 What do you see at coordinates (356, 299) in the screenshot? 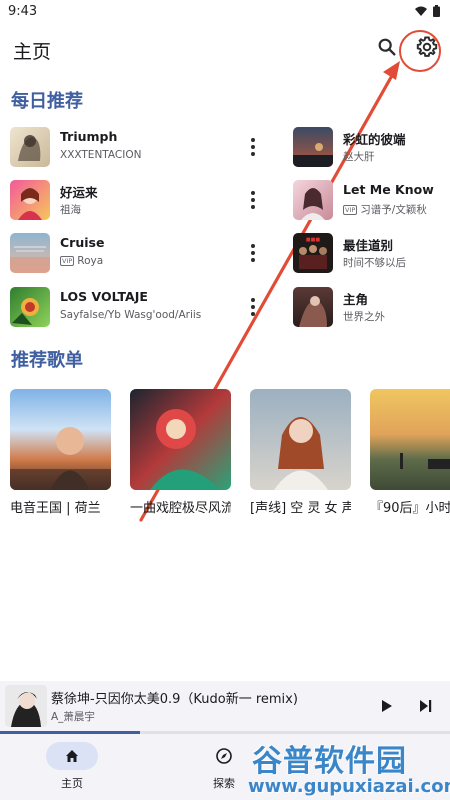
I see `song-title: 主角` at bounding box center [356, 299].